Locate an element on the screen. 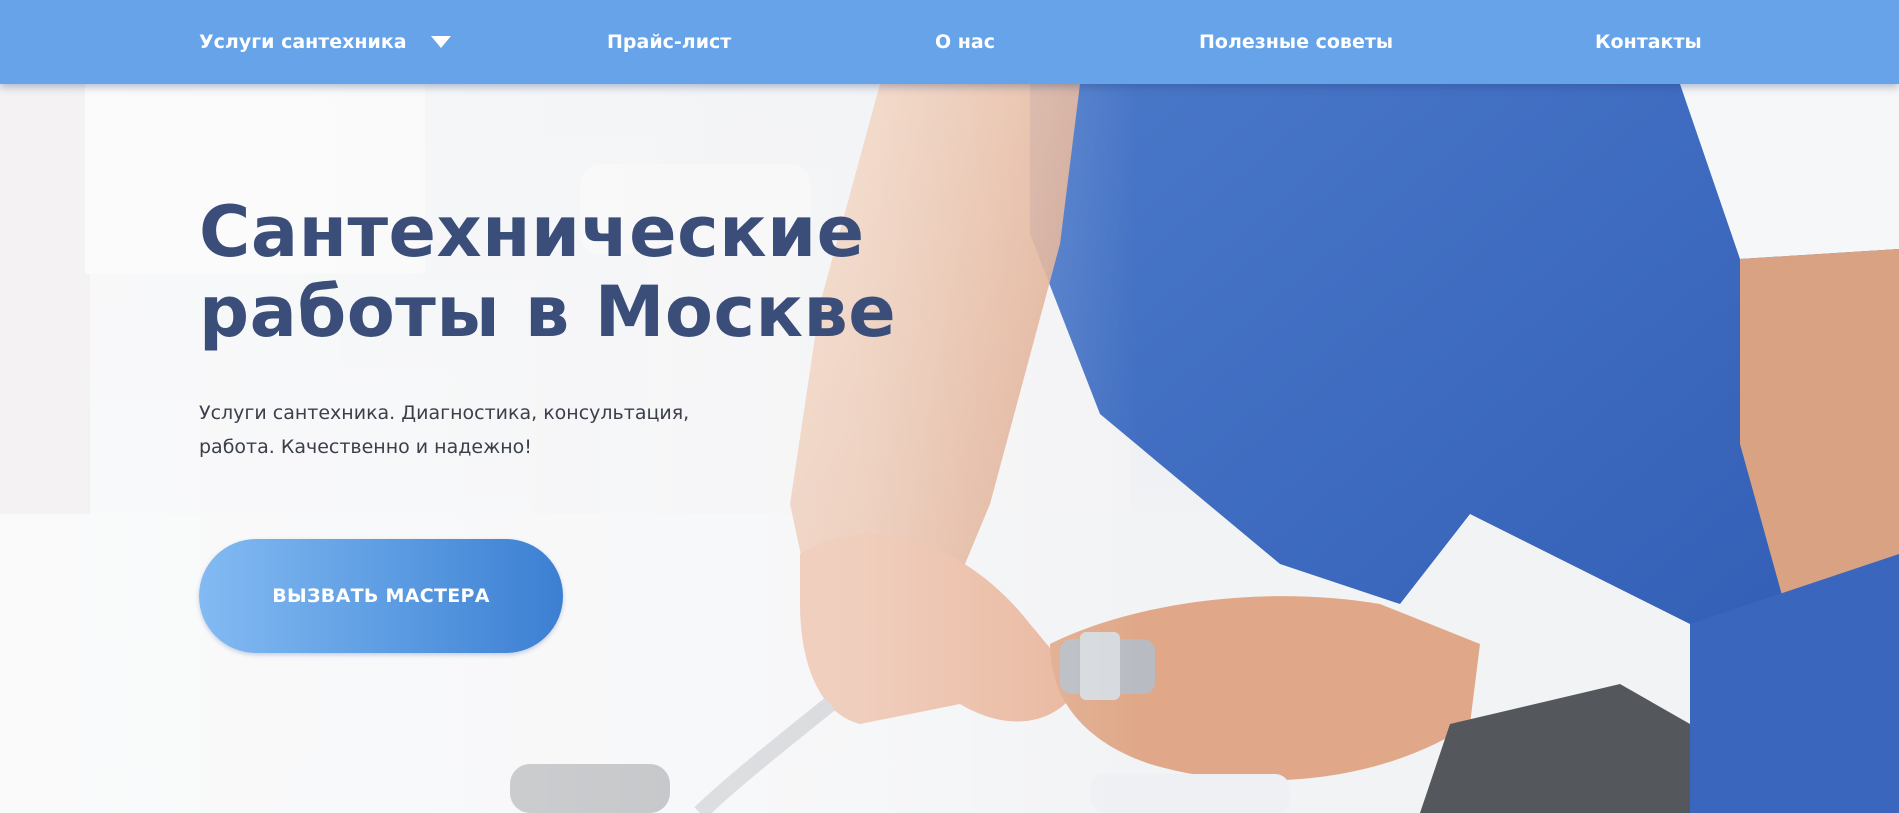  nav-item-plumber-services: Услуги сантехника is located at coordinates (325, 42).